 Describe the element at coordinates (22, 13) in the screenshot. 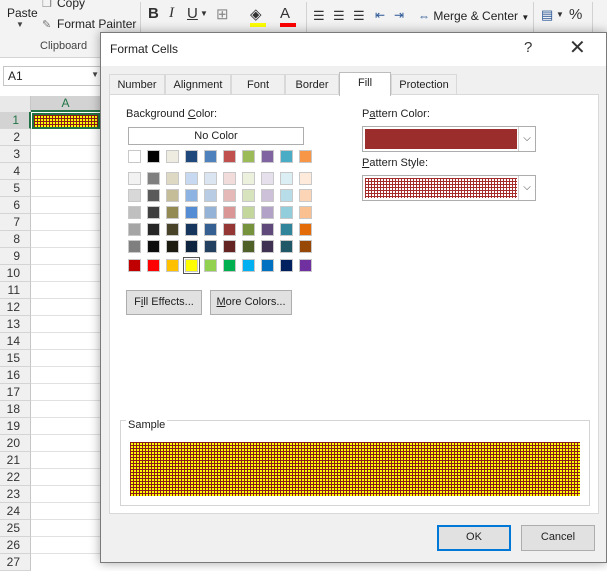

I see `paste-button: Paste` at that location.